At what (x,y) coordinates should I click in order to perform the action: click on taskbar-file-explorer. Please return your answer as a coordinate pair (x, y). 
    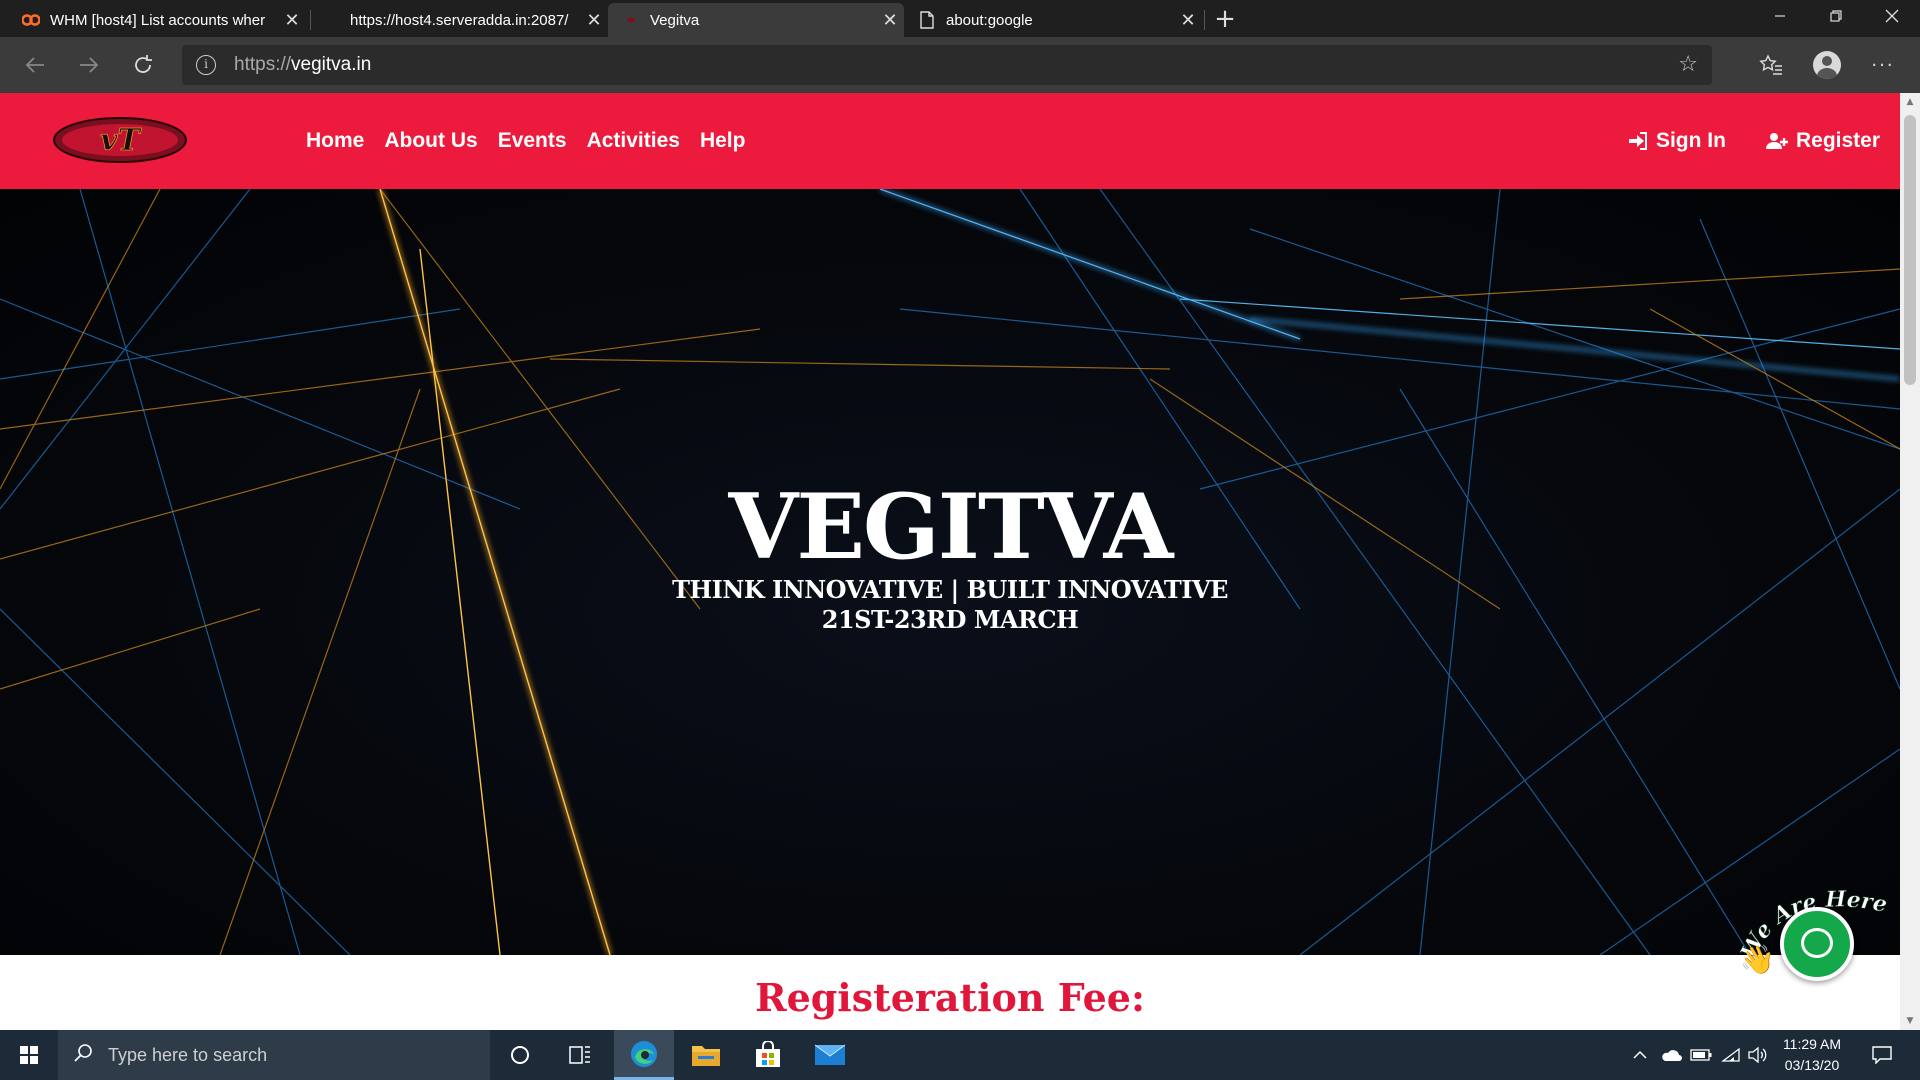
    Looking at the image, I should click on (706, 1055).